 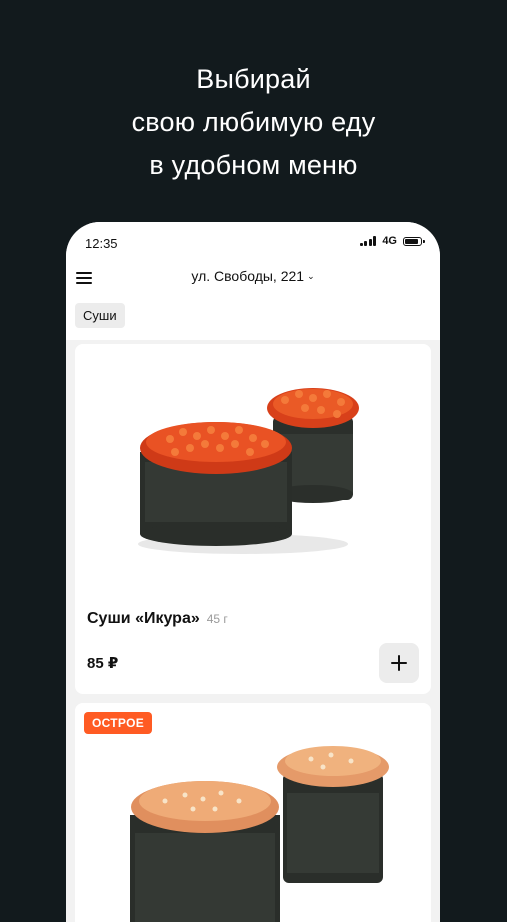 What do you see at coordinates (253, 244) in the screenshot?
I see `status-bar: 12:35 4G` at bounding box center [253, 244].